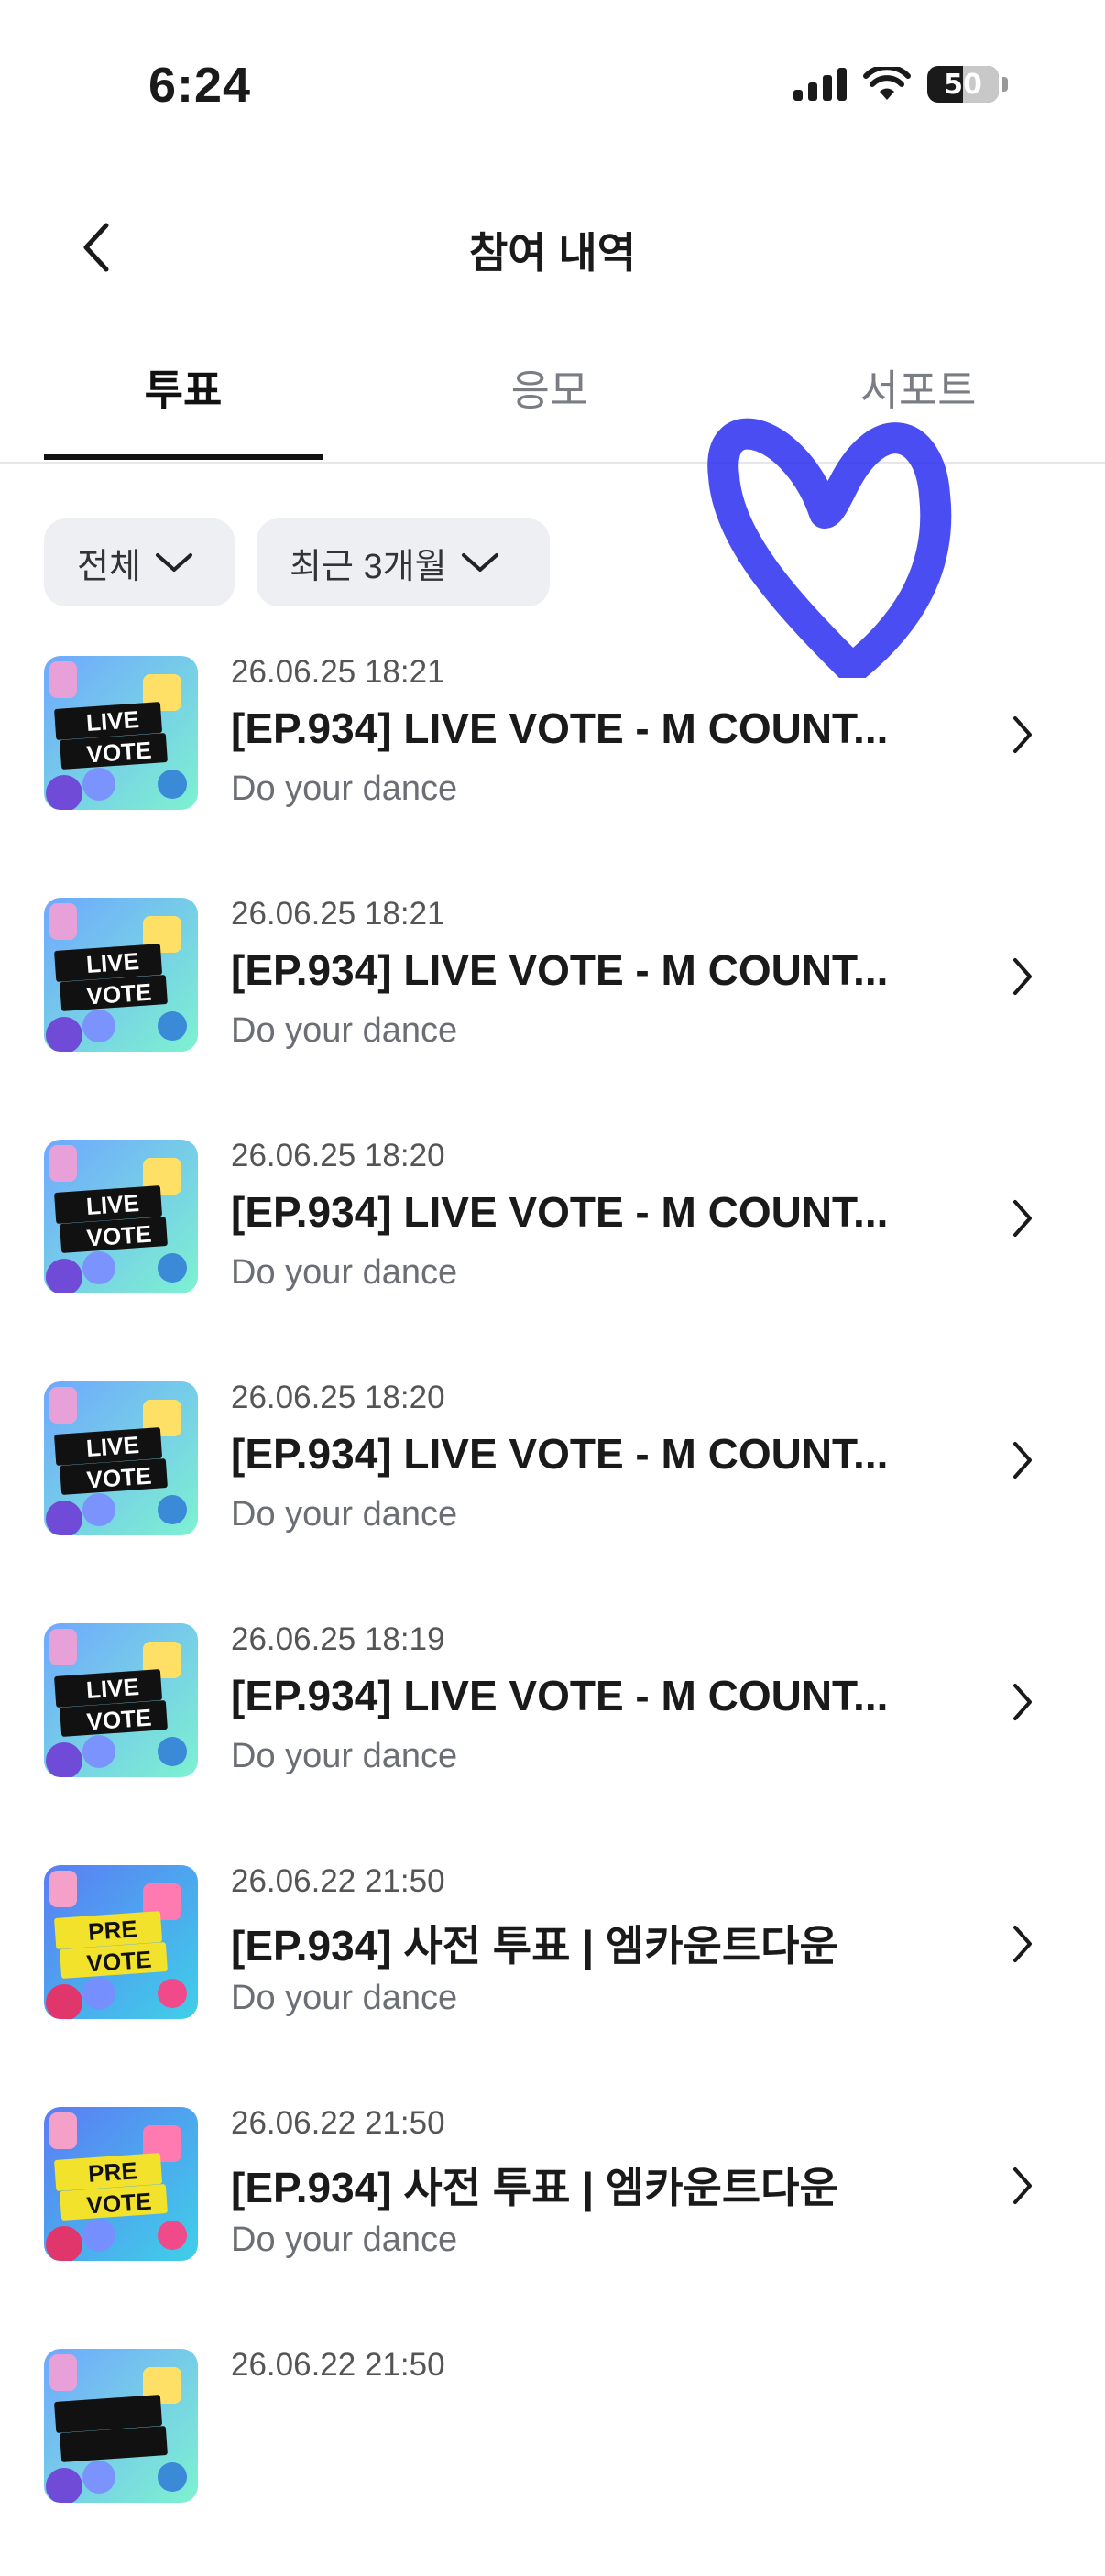 This screenshot has height=2576, width=1105. What do you see at coordinates (918, 403) in the screenshot?
I see `tab-support: 서포트` at bounding box center [918, 403].